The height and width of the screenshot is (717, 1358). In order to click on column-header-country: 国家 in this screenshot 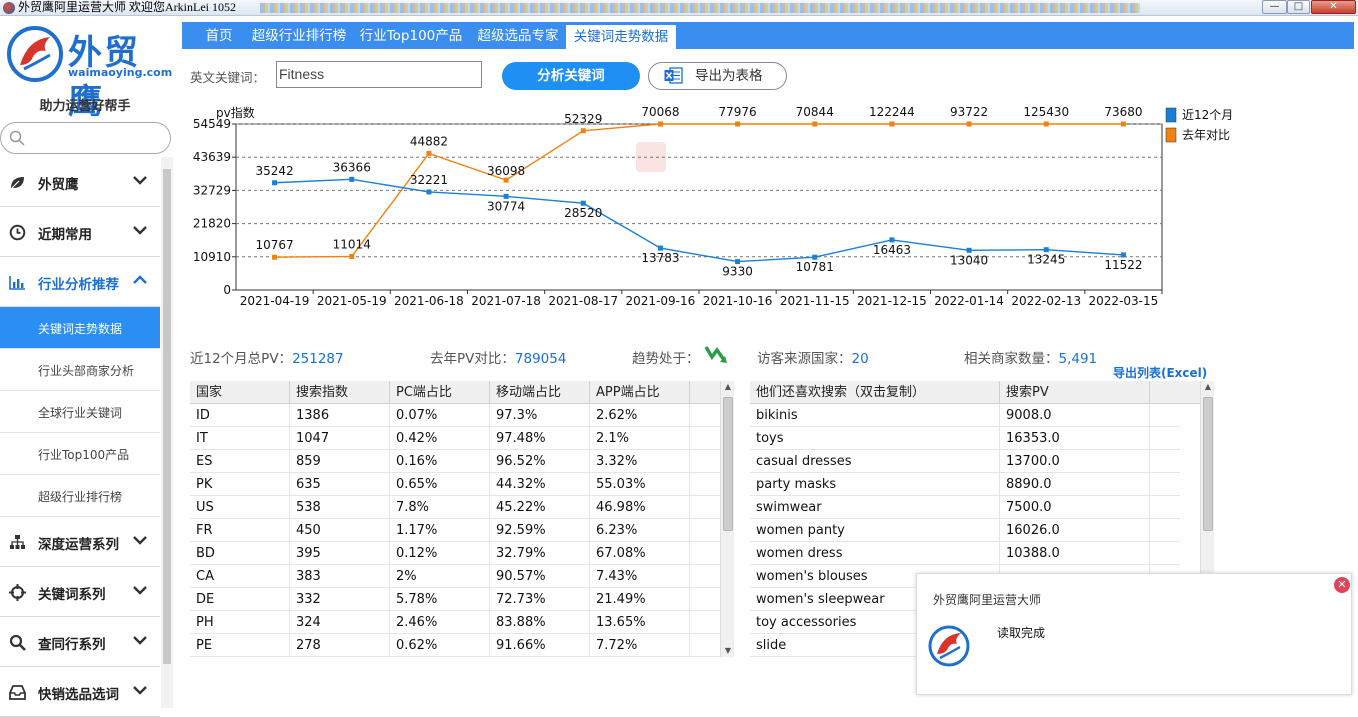, I will do `click(240, 392)`.